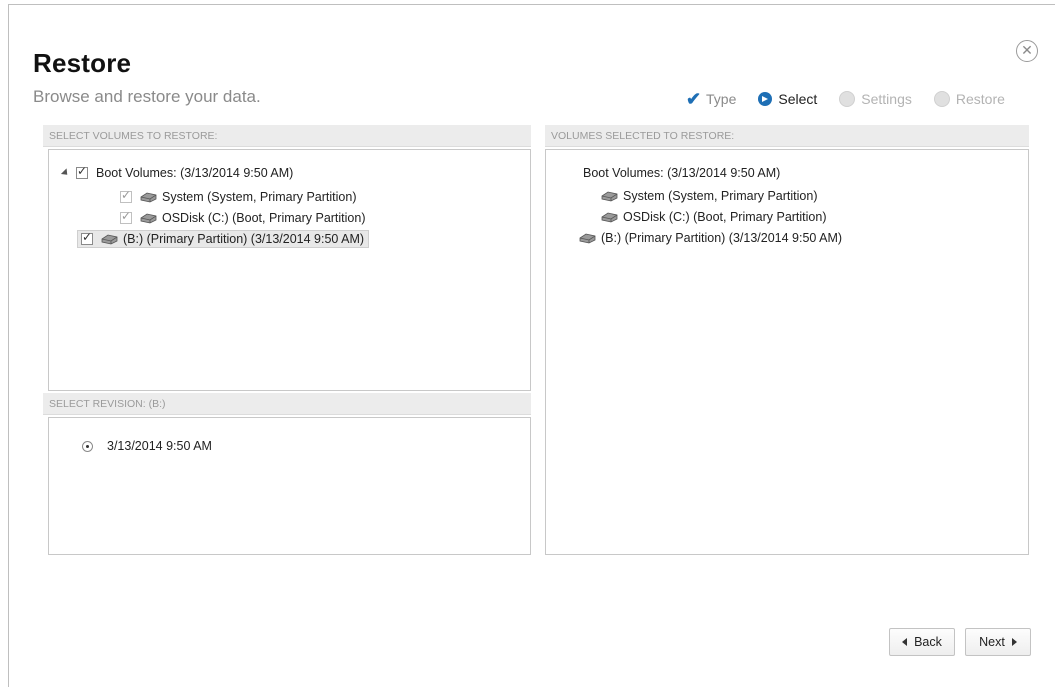 The image size is (1056, 688). I want to click on arrow-circle-icon, so click(765, 99).